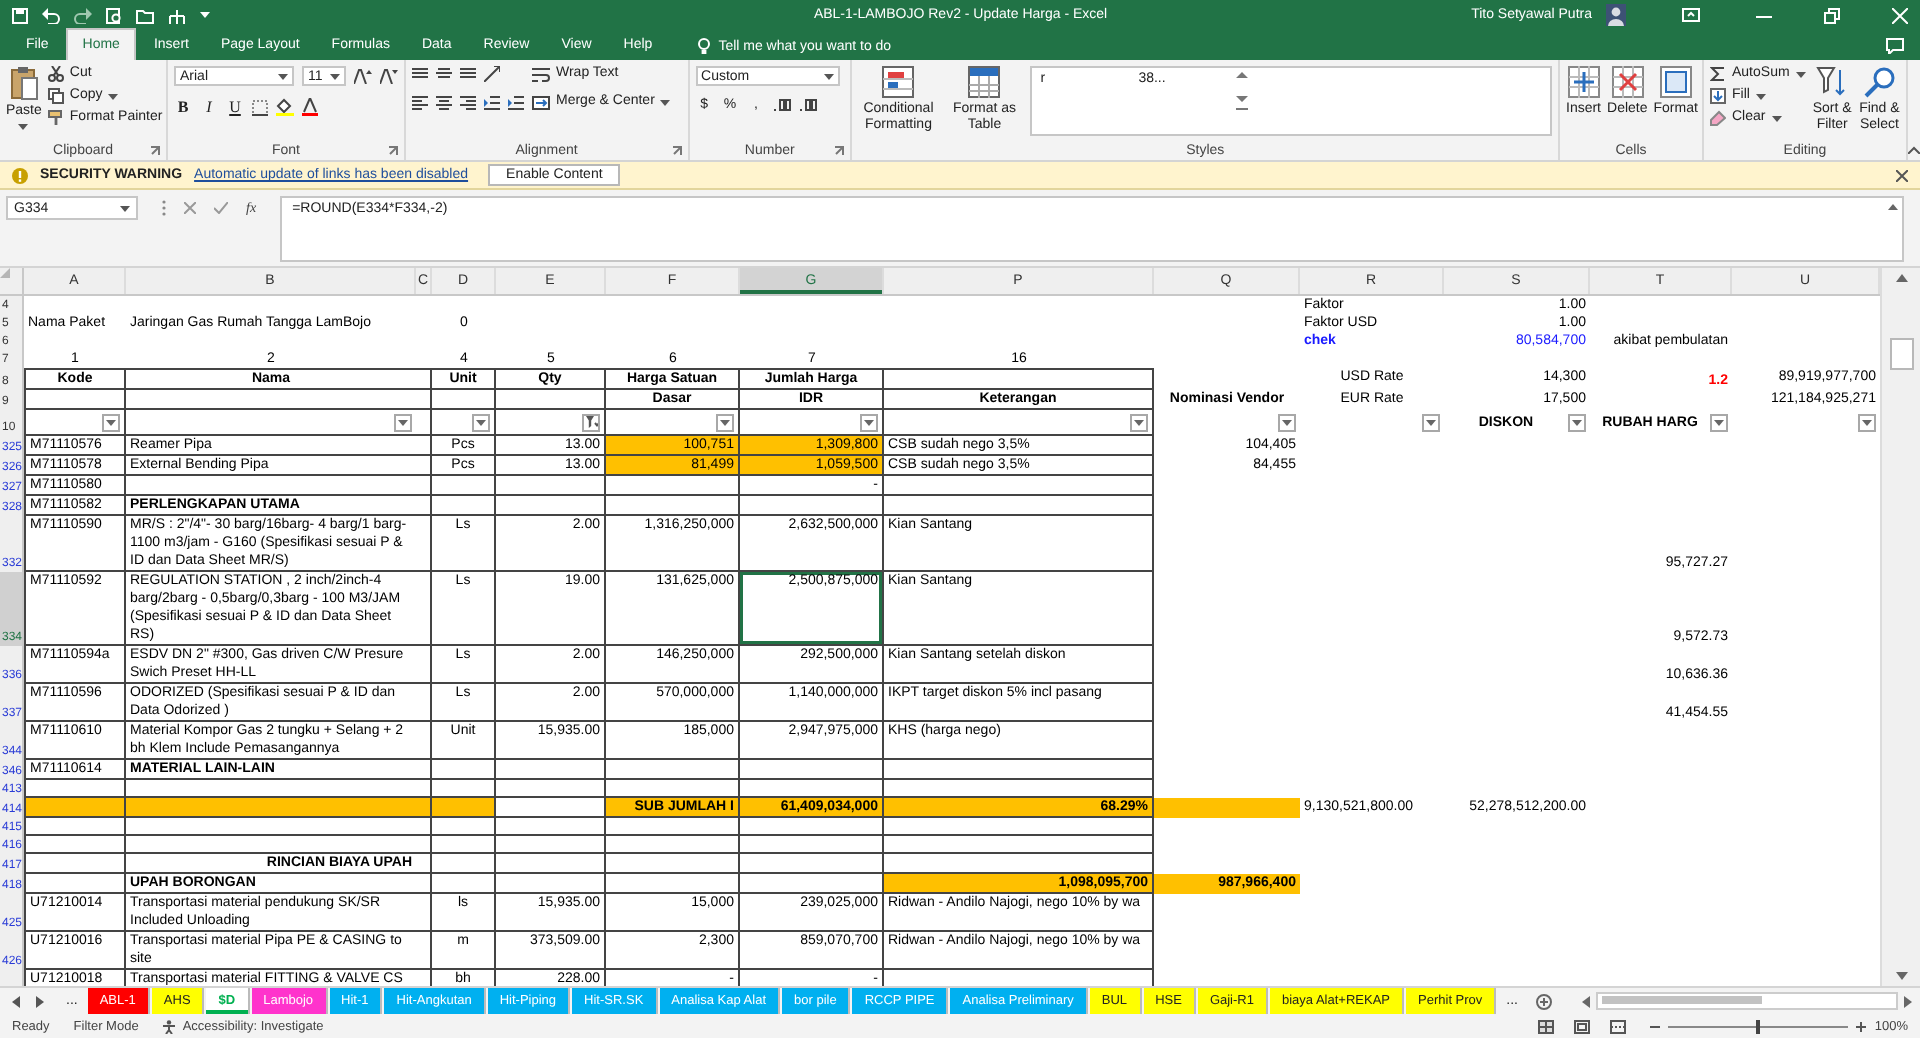  Describe the element at coordinates (1893, 207) in the screenshot. I see `expand-icon` at that location.